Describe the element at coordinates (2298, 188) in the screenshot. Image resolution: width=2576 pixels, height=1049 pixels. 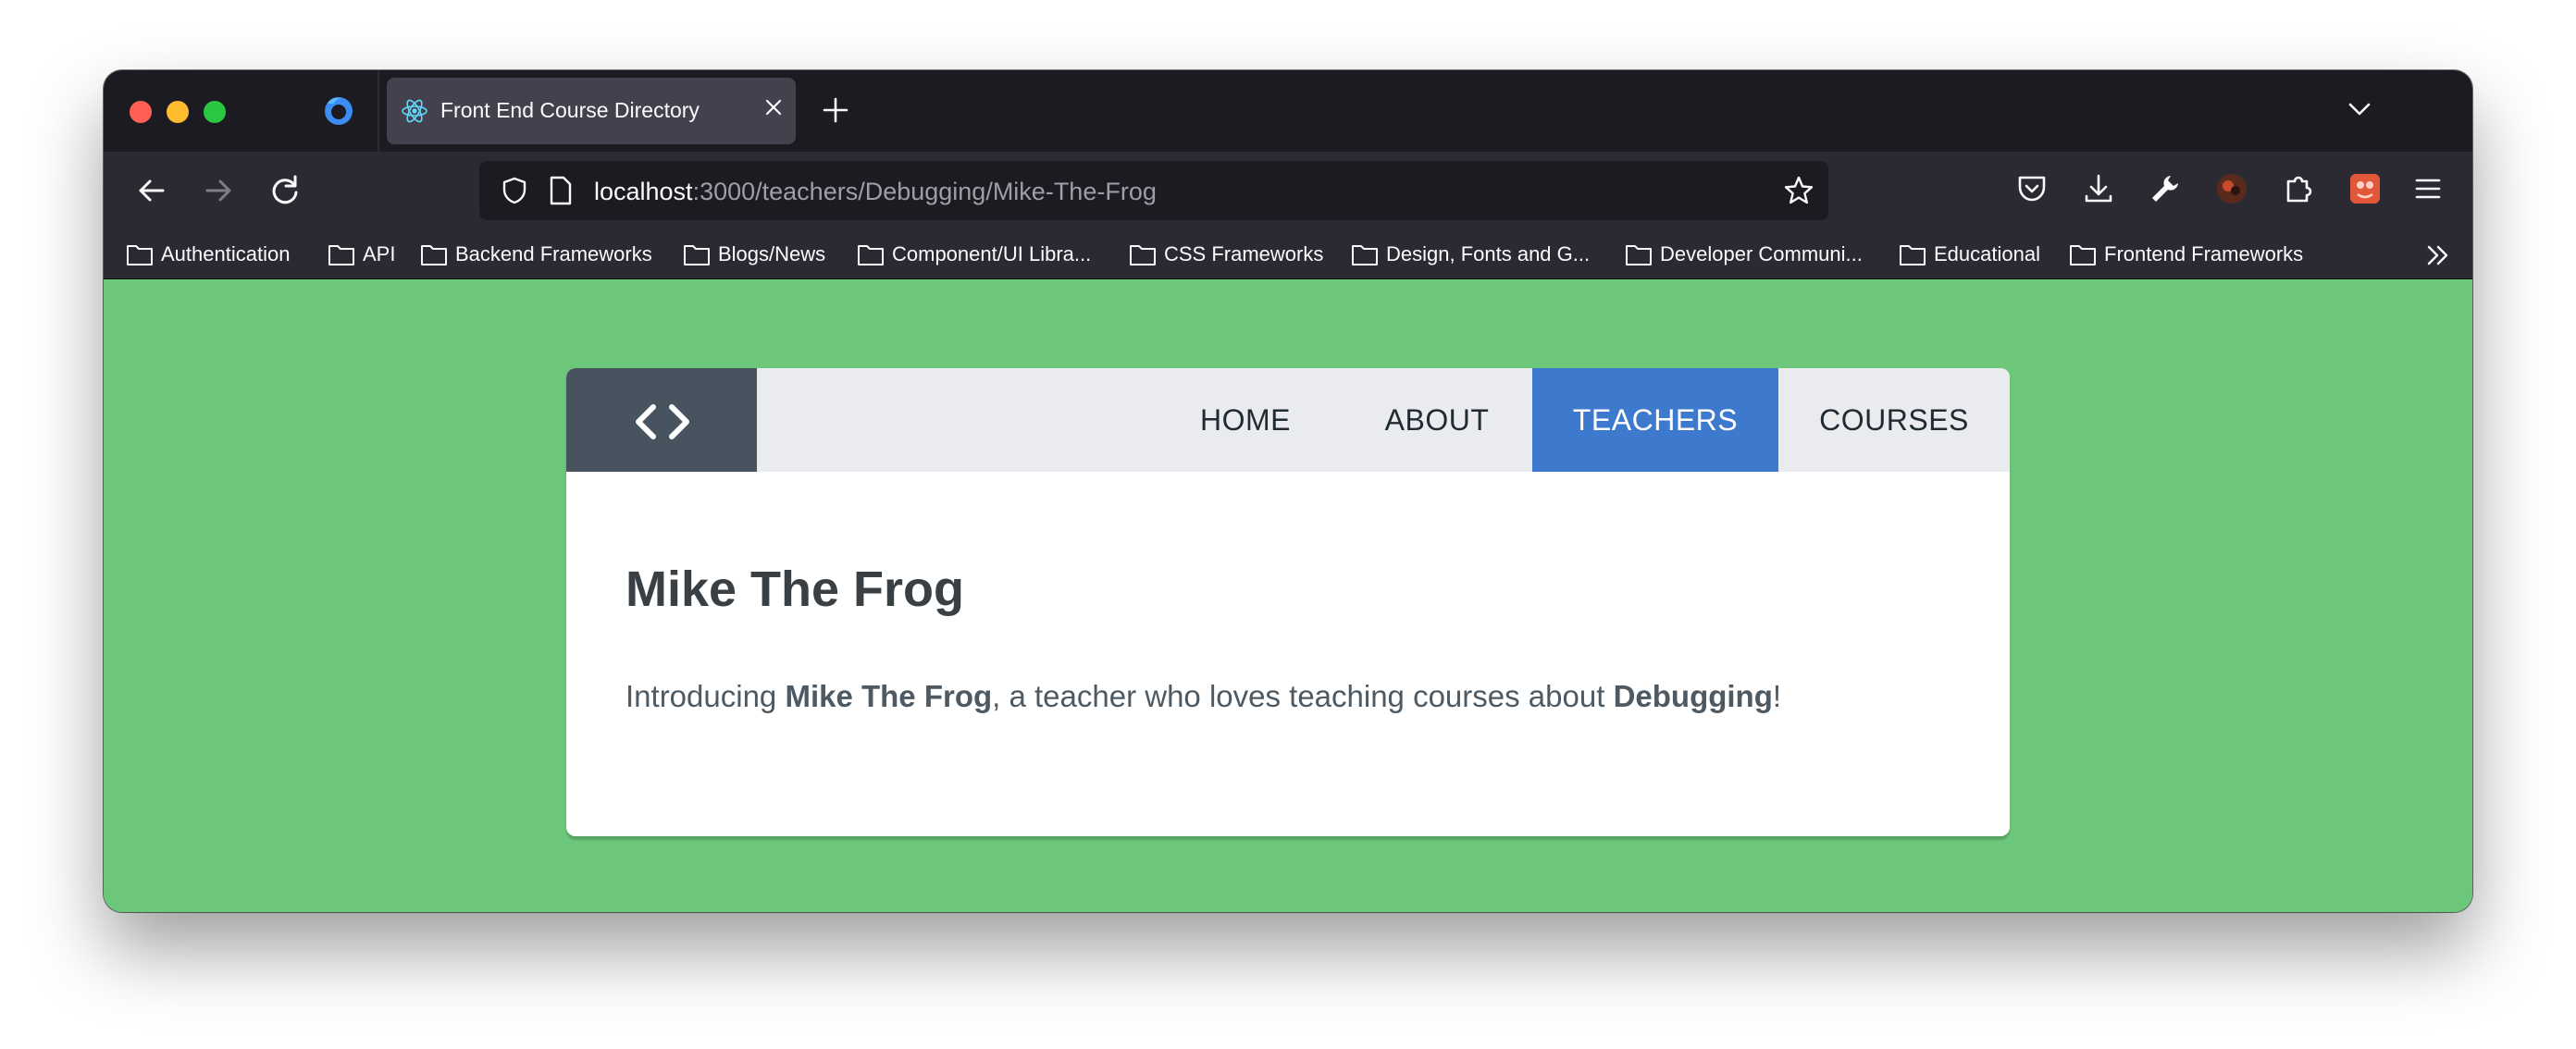
I see `extensions-icon` at that location.